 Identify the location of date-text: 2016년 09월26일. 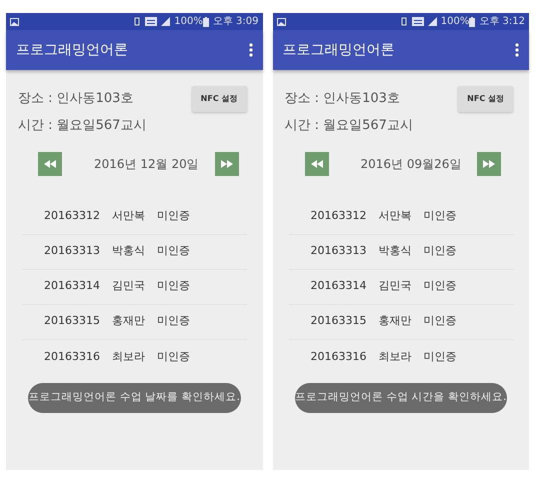
(411, 164).